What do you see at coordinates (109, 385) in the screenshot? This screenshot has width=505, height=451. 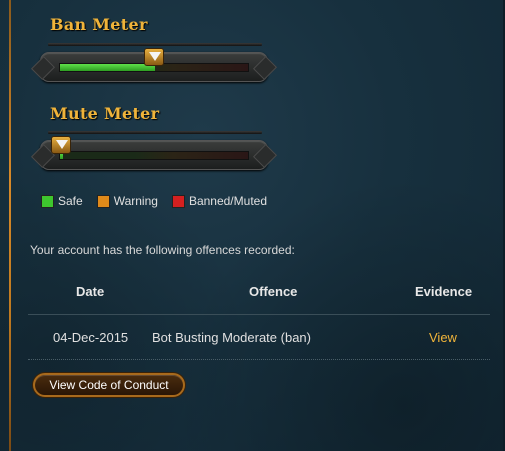 I see `view-code-of-conduct-button: View Code of Conduct` at bounding box center [109, 385].